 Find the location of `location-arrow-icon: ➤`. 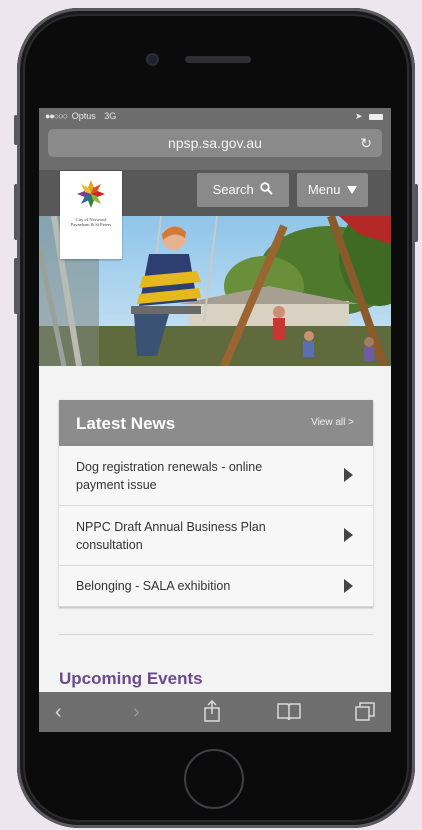

location-arrow-icon: ➤ is located at coordinates (358, 116).